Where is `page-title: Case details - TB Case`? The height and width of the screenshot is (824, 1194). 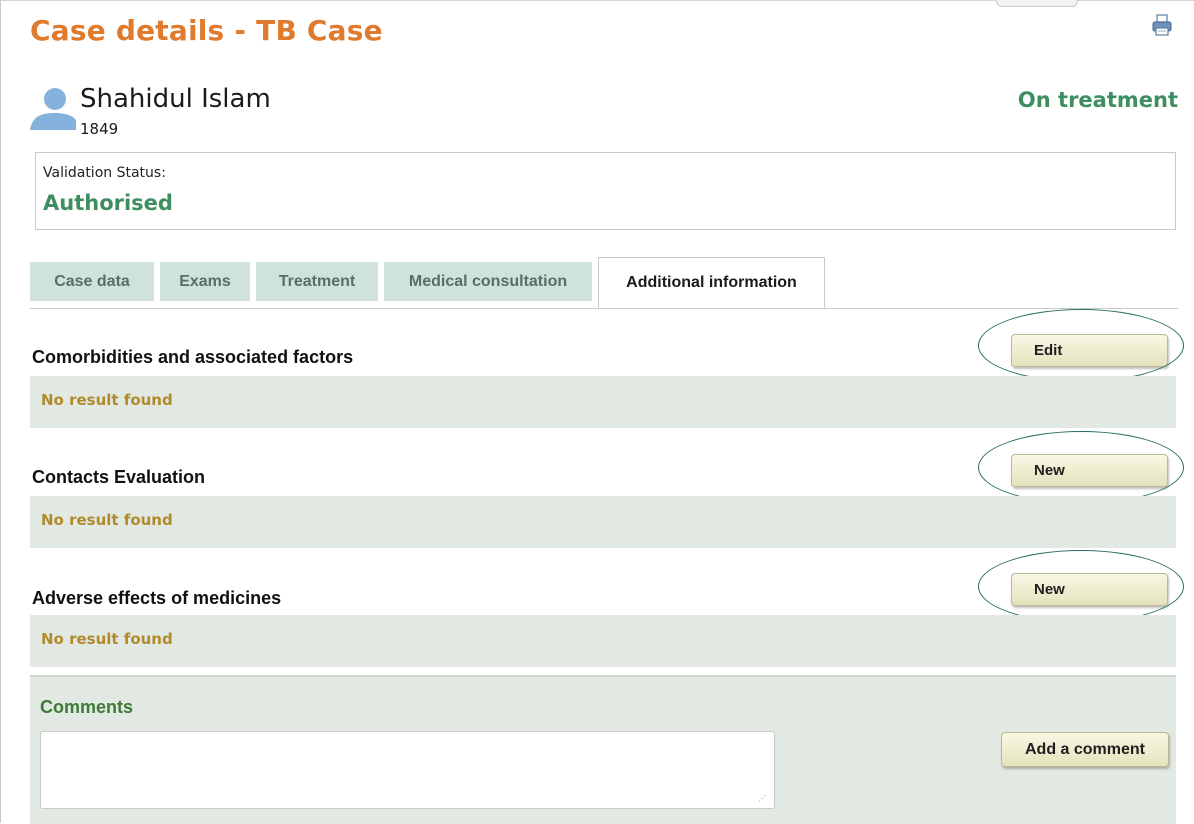 page-title: Case details - TB Case is located at coordinates (206, 30).